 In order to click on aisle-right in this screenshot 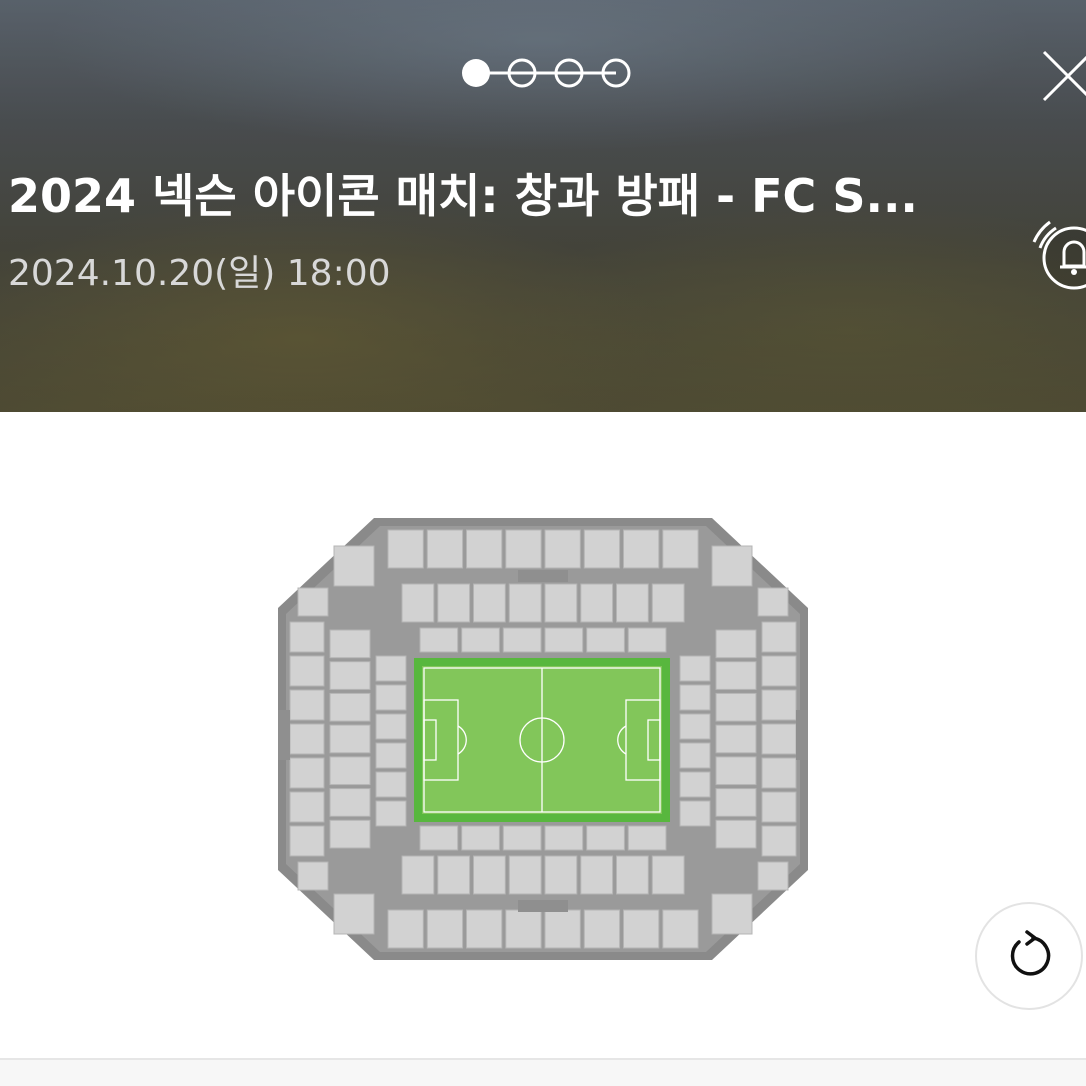, I will do `click(802, 735)`.